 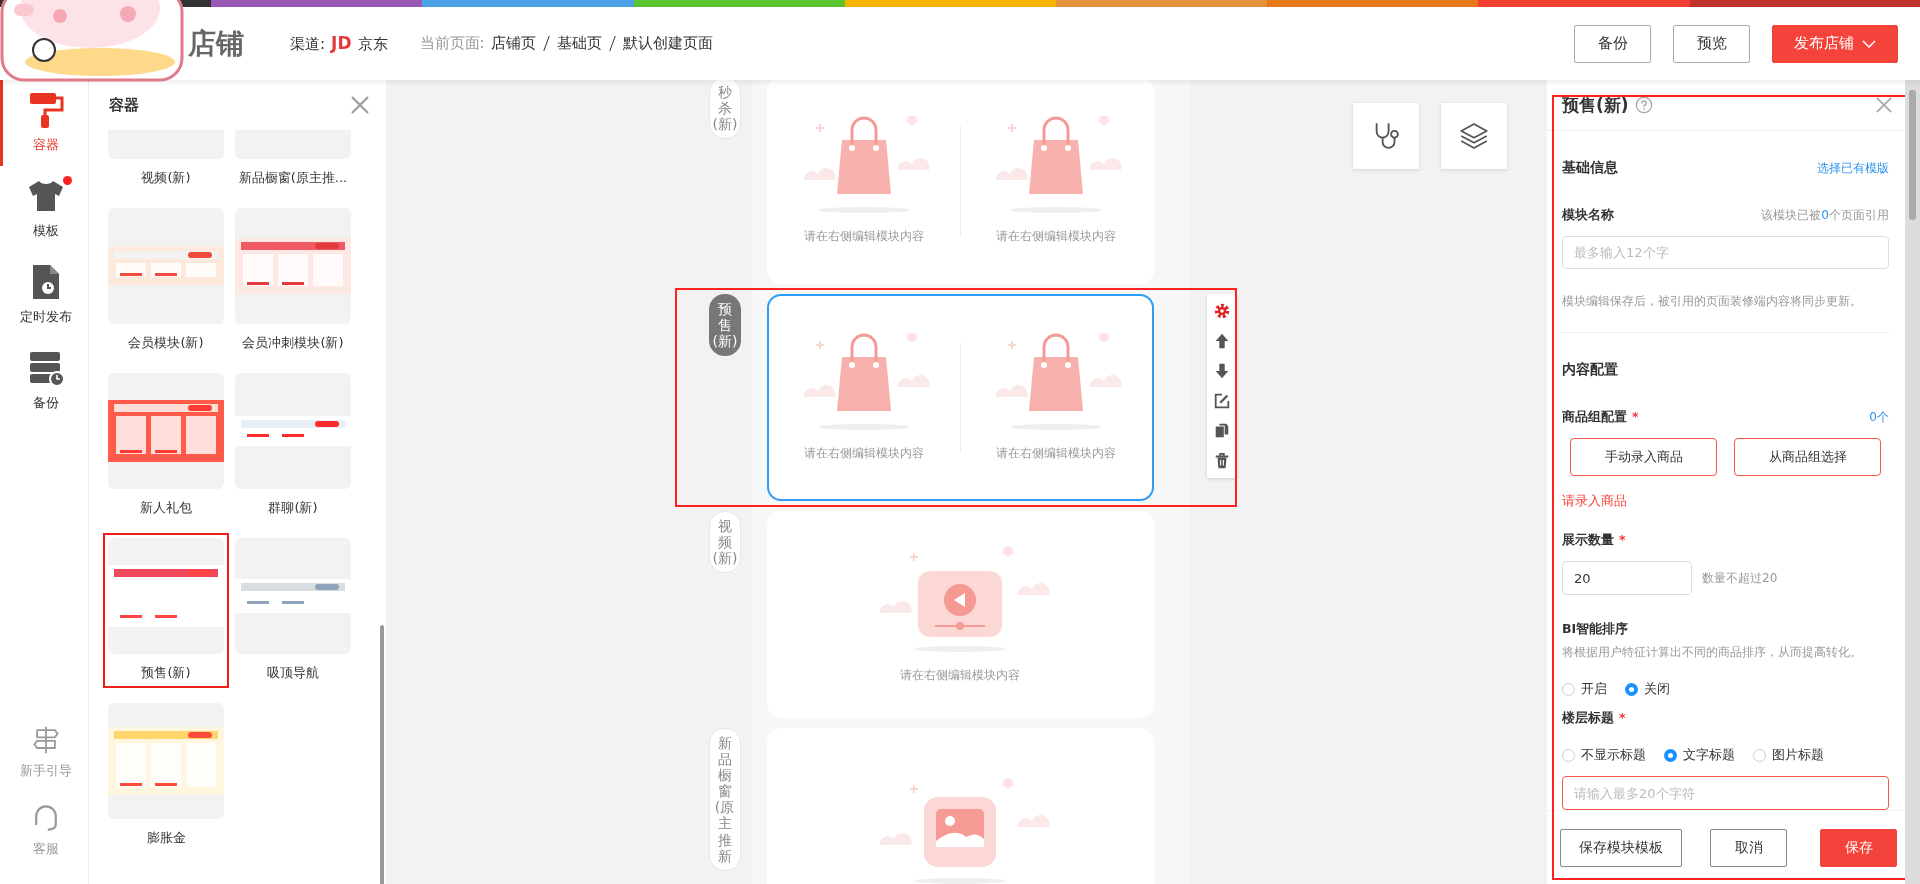 I want to click on hint-text: 数量不超过20, so click(x=1740, y=578).